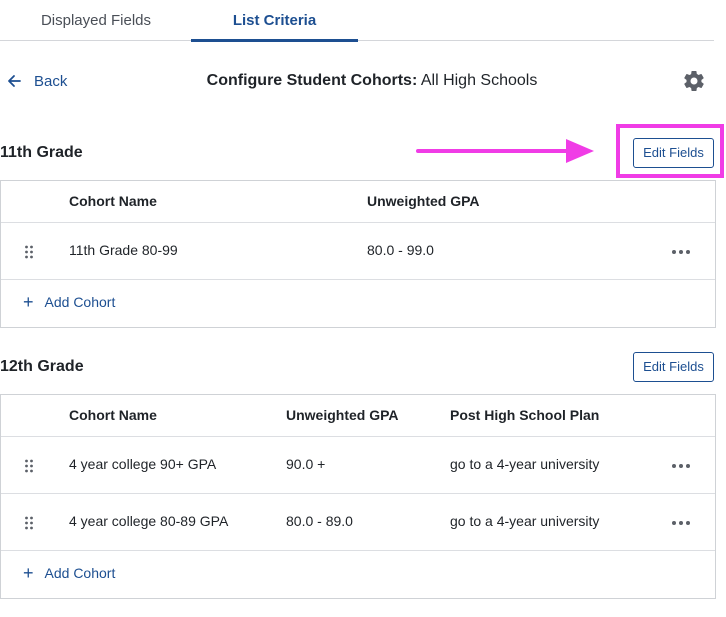  I want to click on column-header-post-high-school-plan: Post High School Plan, so click(525, 415).